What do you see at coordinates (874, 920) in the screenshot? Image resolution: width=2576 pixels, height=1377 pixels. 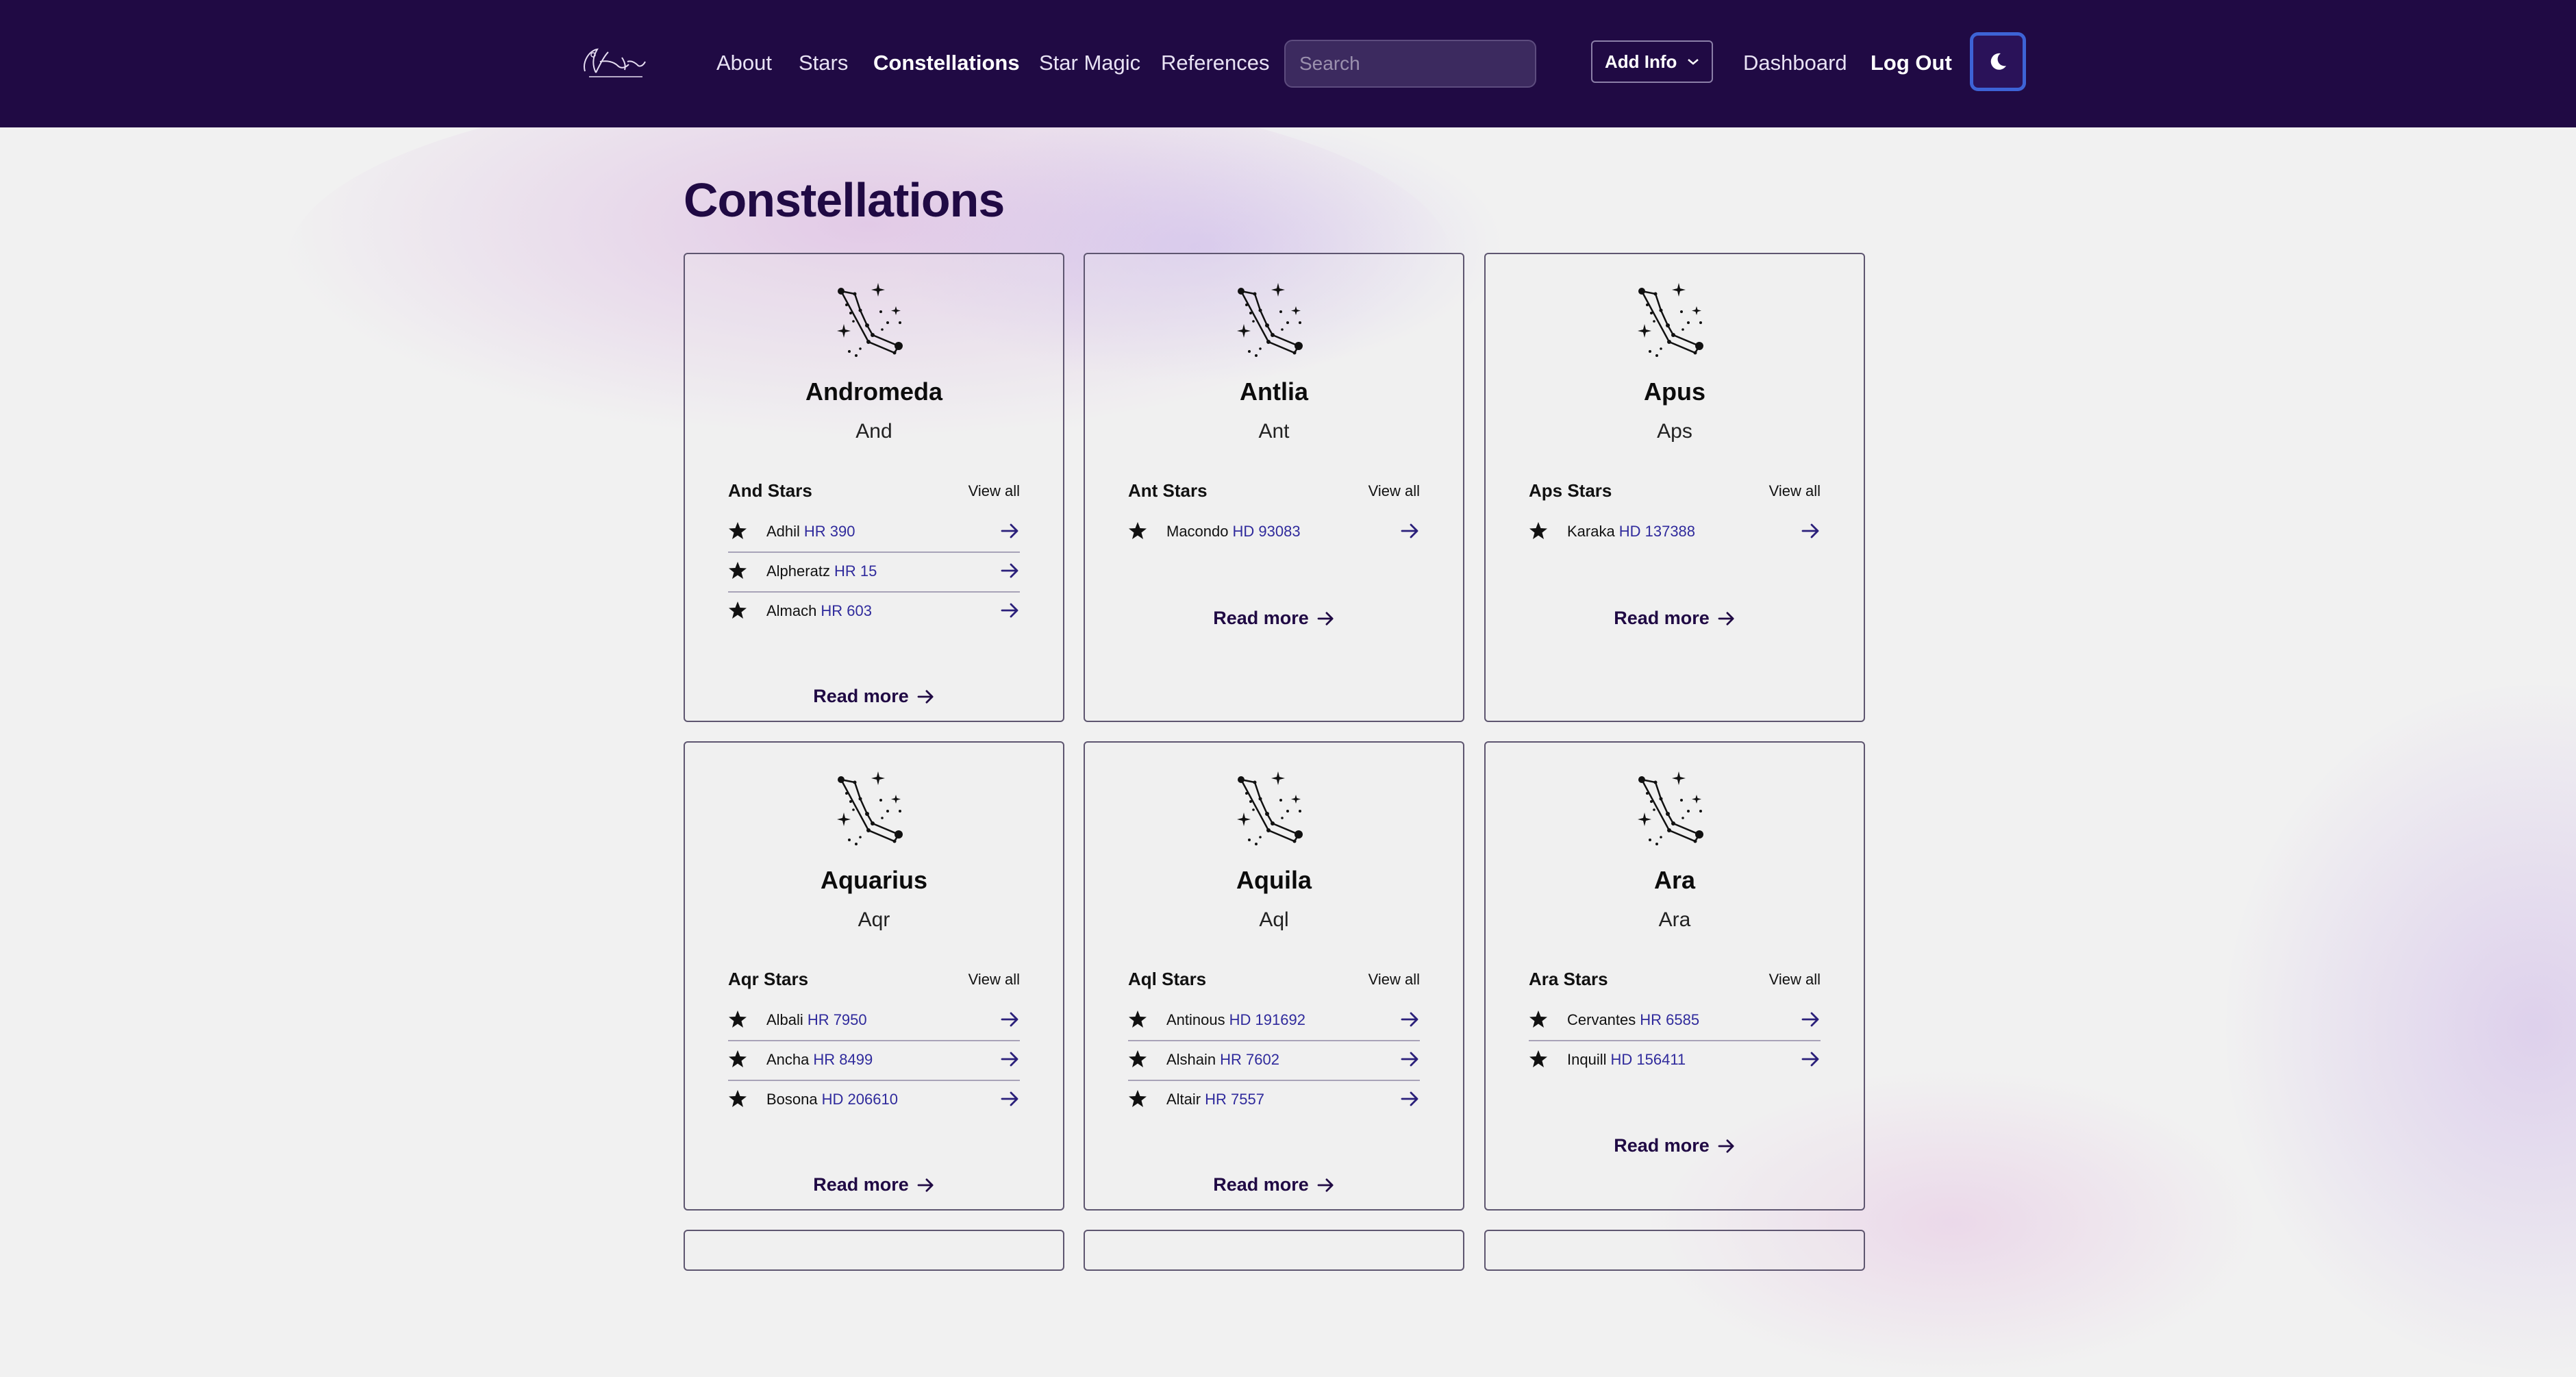 I see `constellation-abbr: Aqr` at bounding box center [874, 920].